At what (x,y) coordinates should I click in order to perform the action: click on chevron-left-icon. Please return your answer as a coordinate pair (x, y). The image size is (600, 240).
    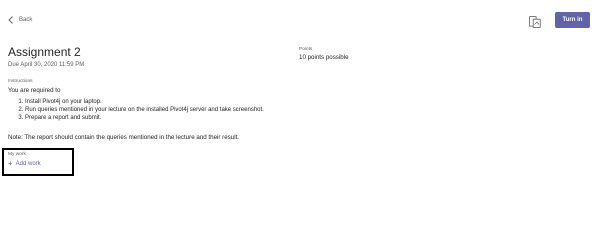
    Looking at the image, I should click on (10, 20).